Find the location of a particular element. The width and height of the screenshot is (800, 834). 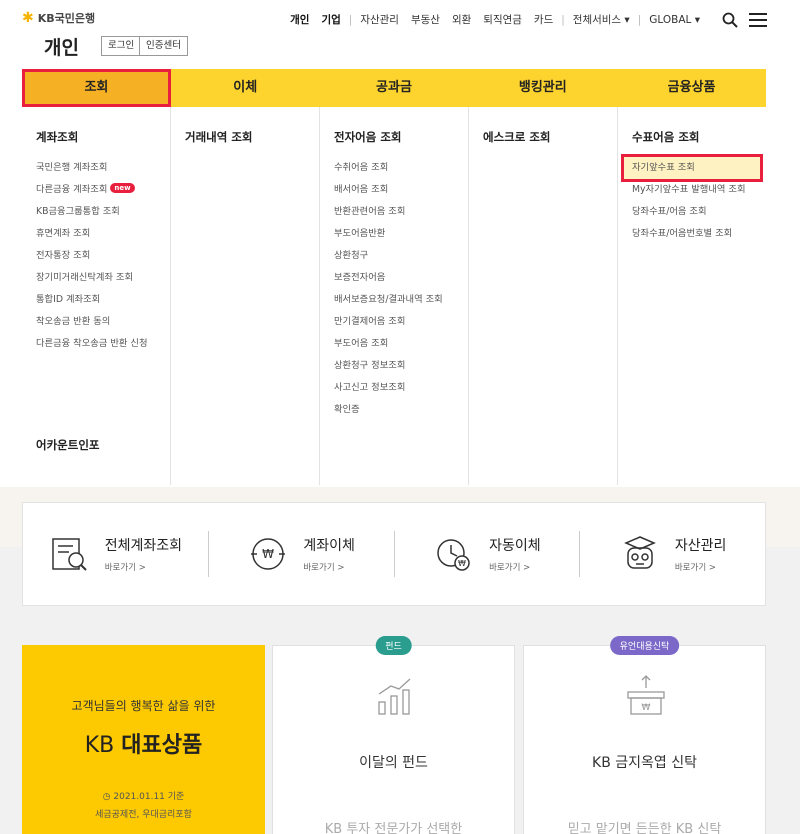

tab-inquiry: 조회 is located at coordinates (96, 88).